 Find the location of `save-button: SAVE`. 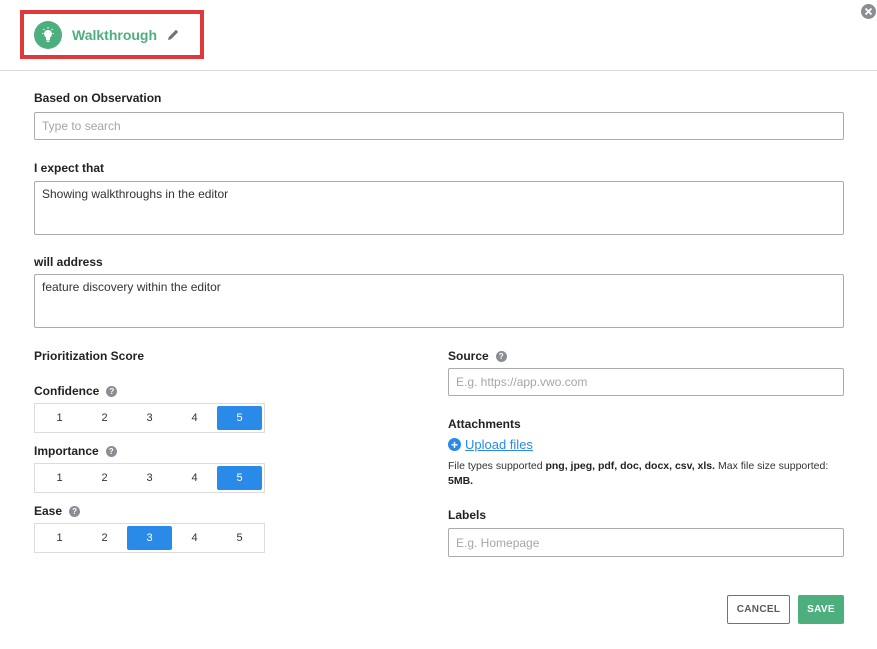

save-button: SAVE is located at coordinates (821, 609).